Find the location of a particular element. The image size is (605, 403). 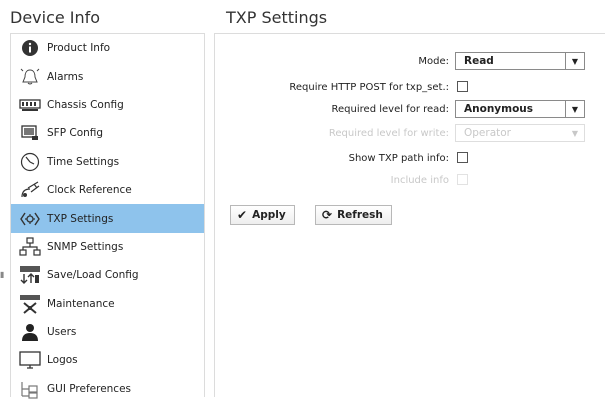

sidebar-item-label: TXP Settings is located at coordinates (80, 218).